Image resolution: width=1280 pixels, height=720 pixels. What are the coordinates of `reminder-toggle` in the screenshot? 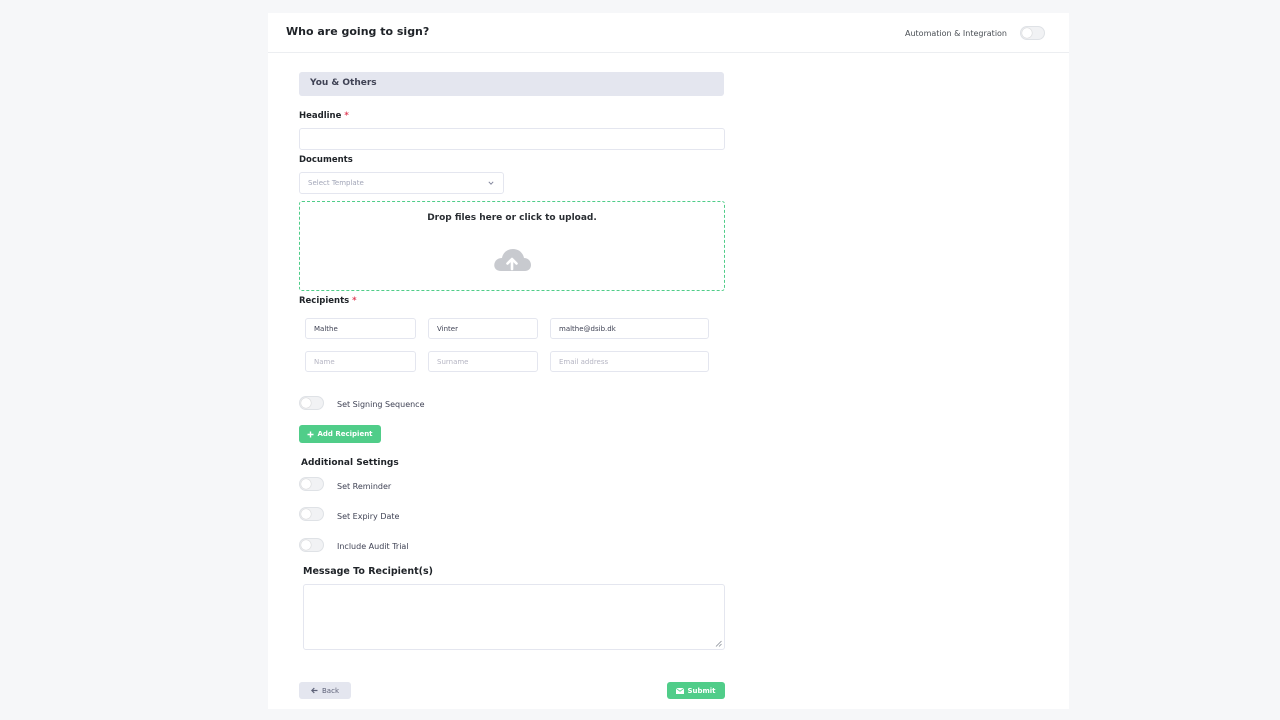 It's located at (311, 484).